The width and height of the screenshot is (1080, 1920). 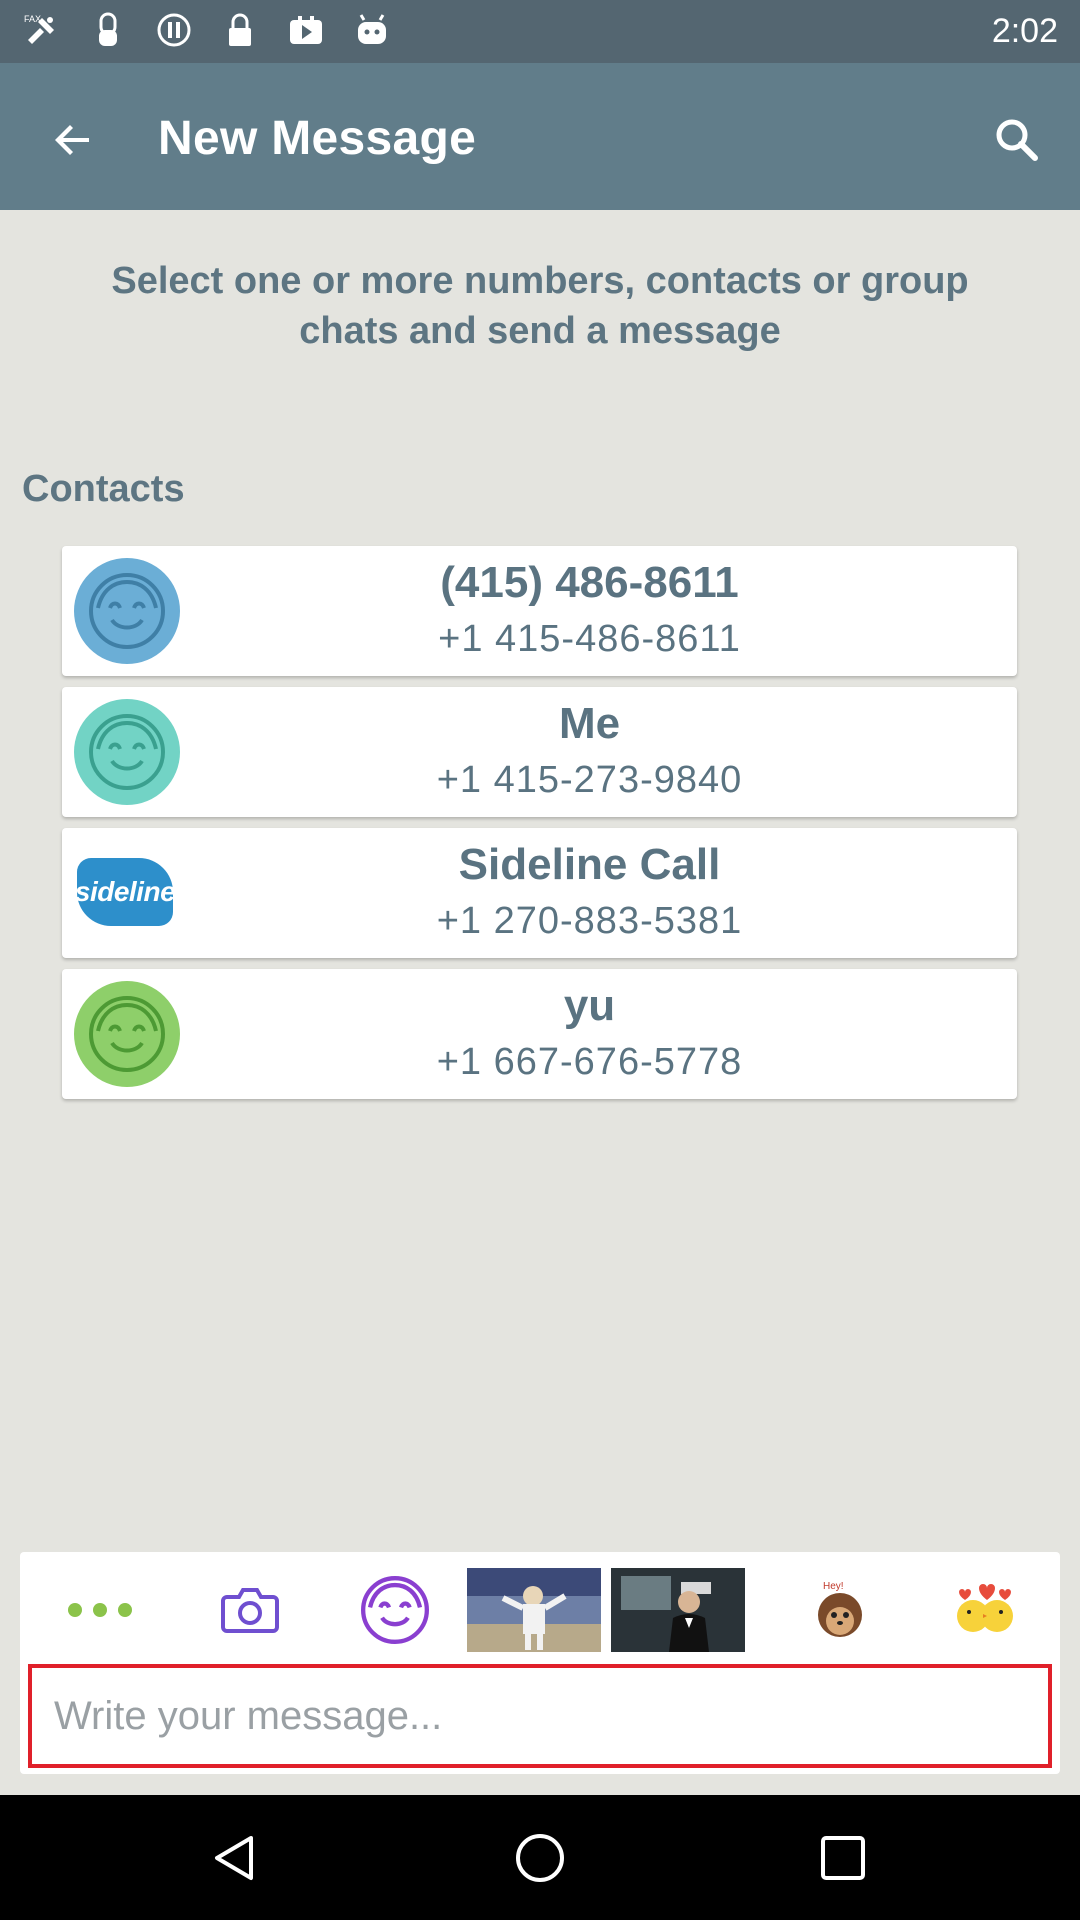 I want to click on android-icon, so click(x=372, y=30).